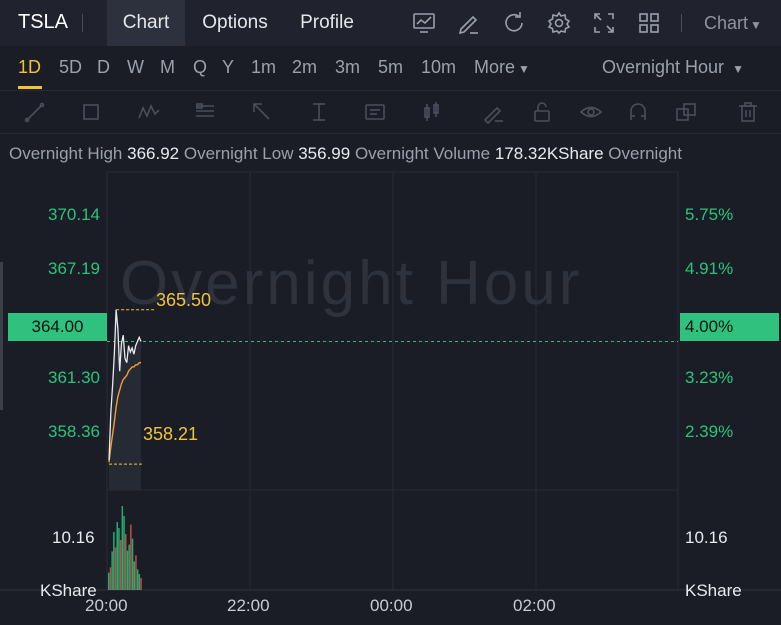  I want to click on eye-icon, so click(591, 112).